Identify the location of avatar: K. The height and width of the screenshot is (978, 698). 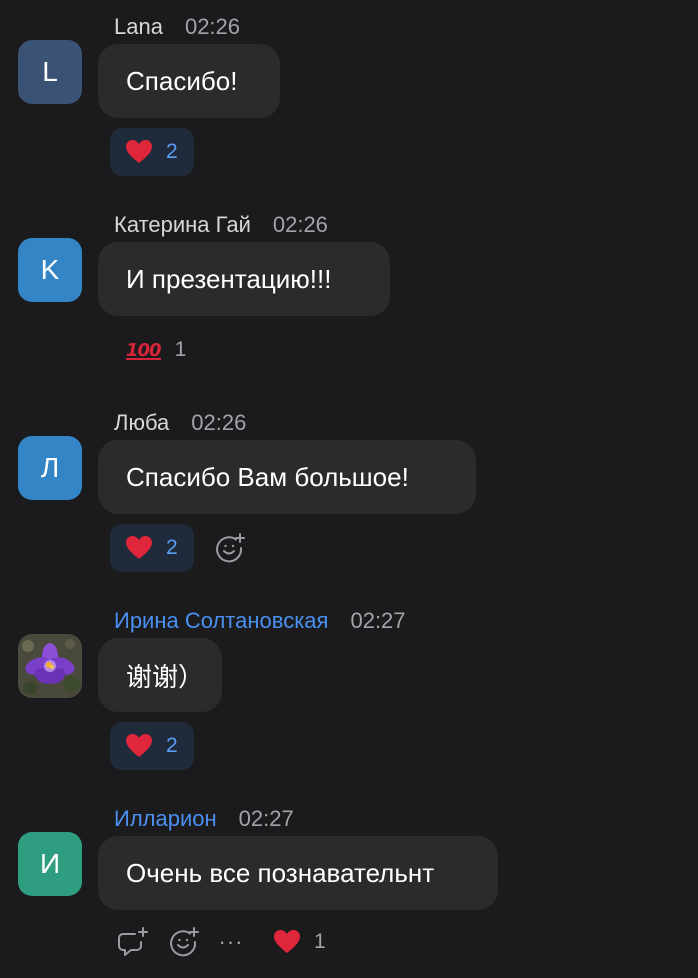
(50, 270).